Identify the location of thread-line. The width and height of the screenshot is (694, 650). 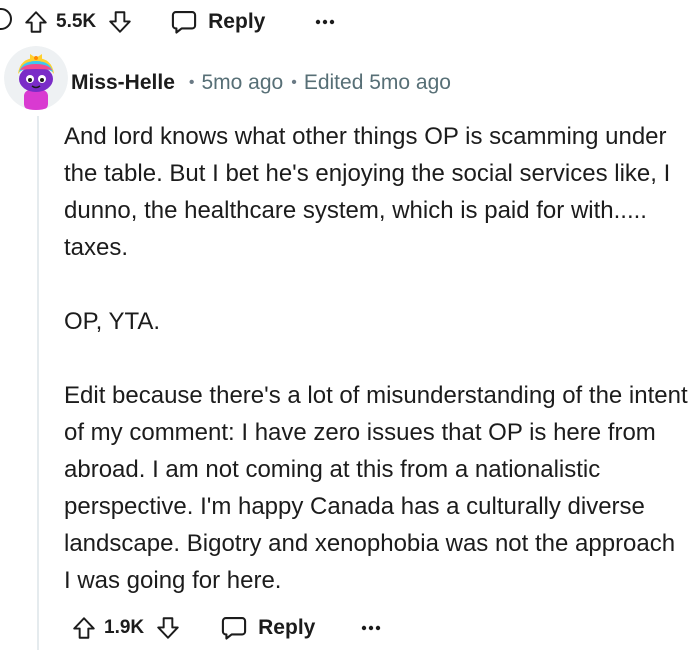
(38, 383).